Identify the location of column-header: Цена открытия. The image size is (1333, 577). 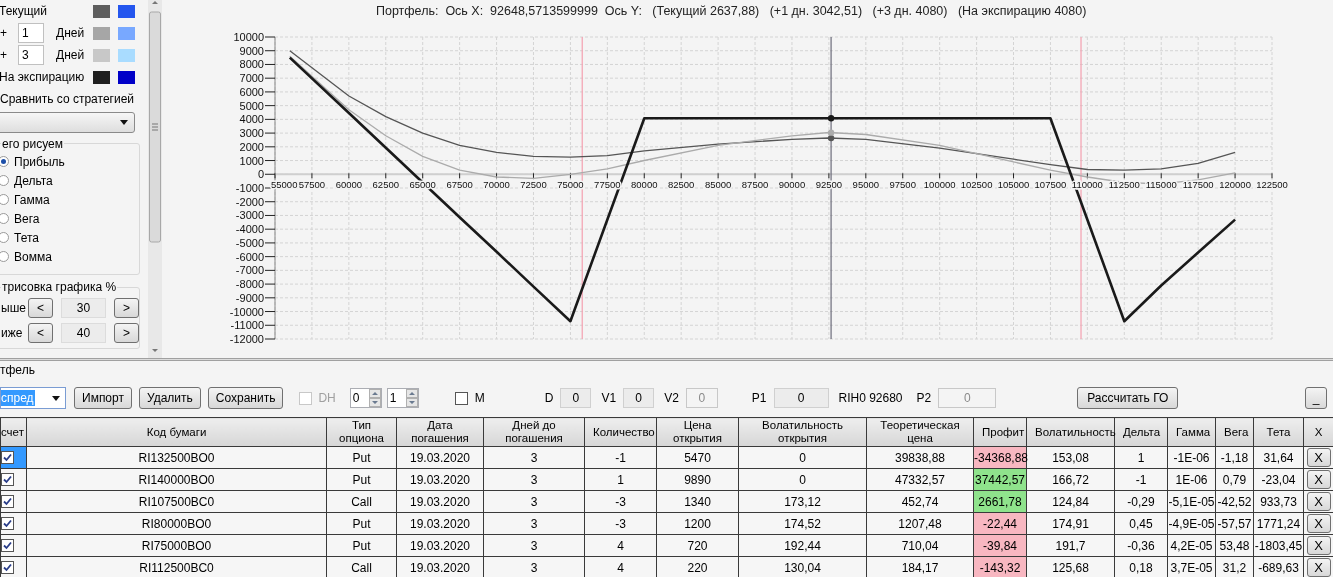
(697, 432).